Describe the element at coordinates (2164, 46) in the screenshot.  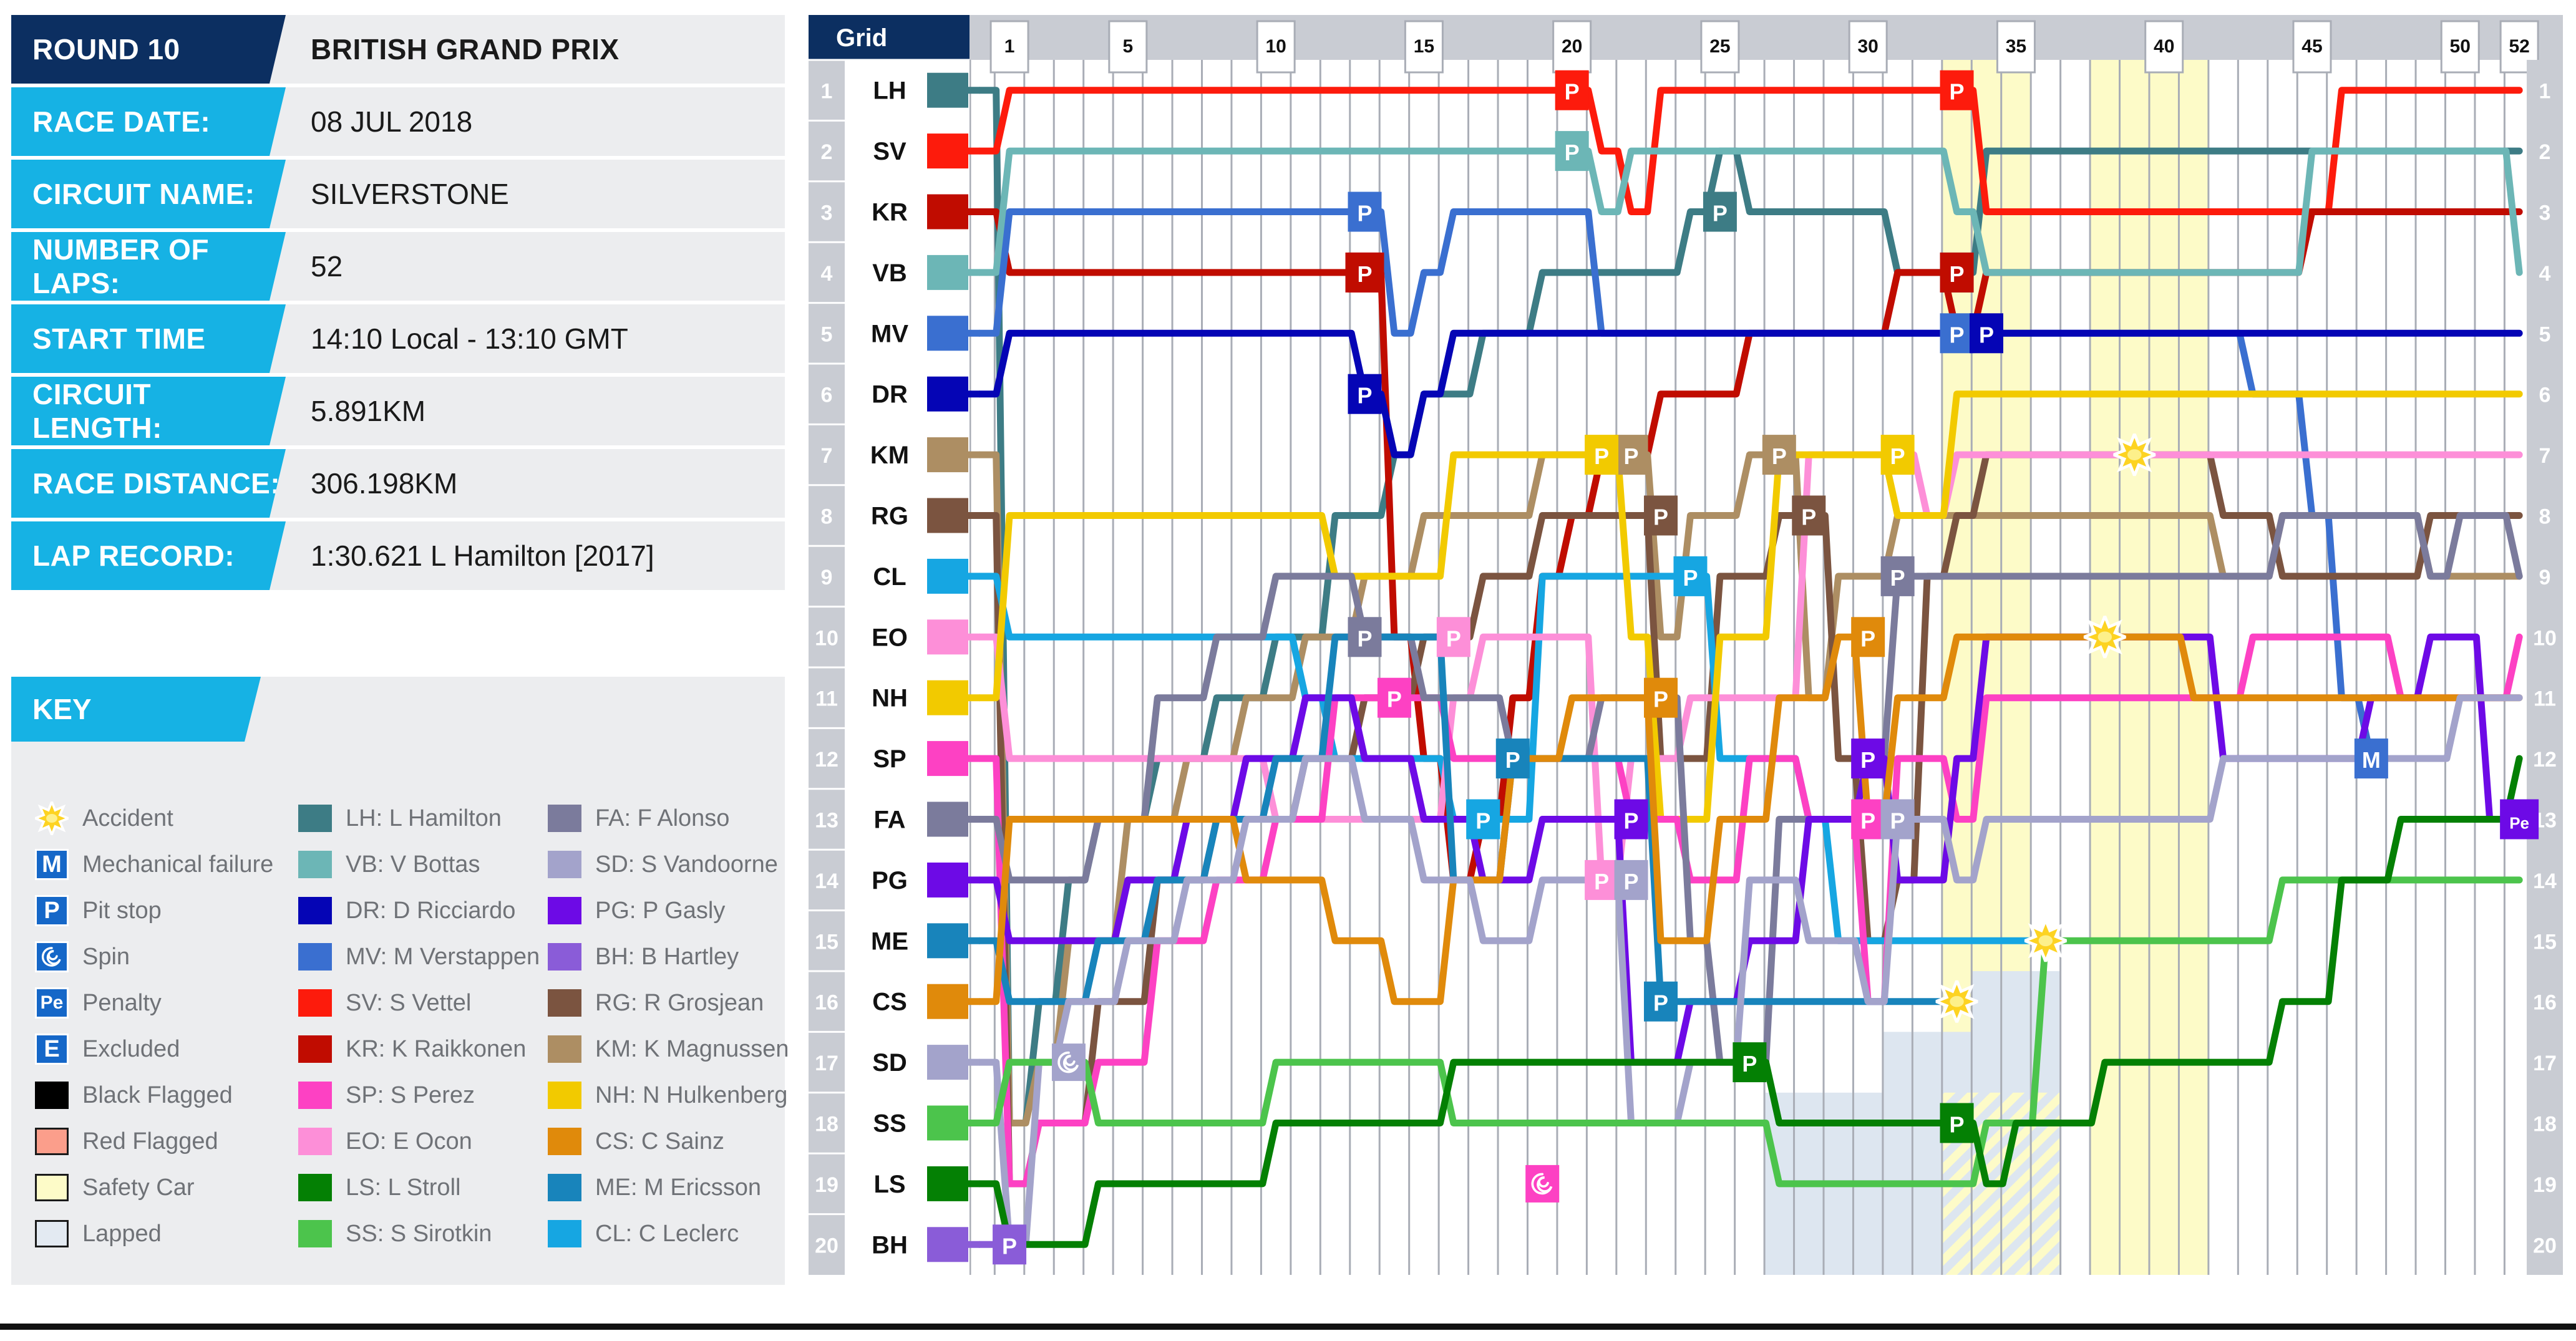
I see `lap-tick-label: 40` at that location.